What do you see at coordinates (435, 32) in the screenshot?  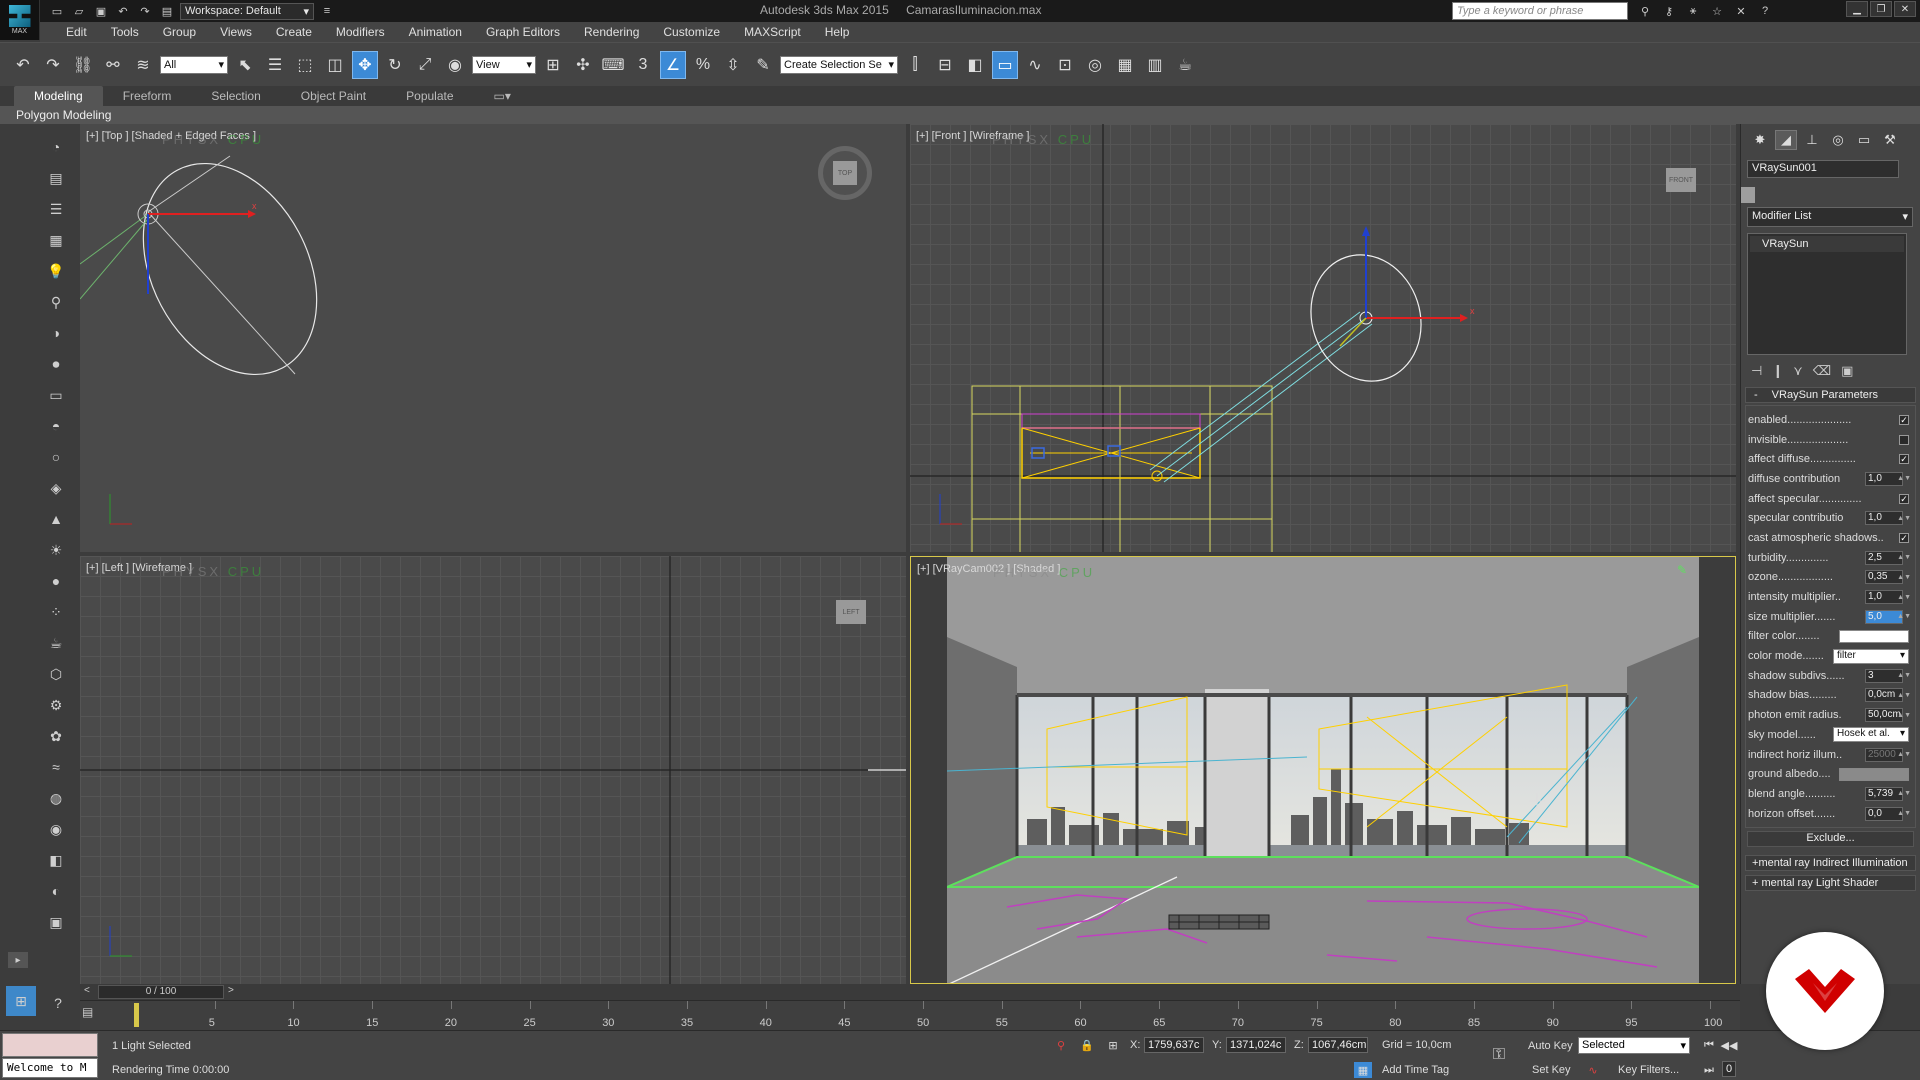 I see `menu-animation: Animation` at bounding box center [435, 32].